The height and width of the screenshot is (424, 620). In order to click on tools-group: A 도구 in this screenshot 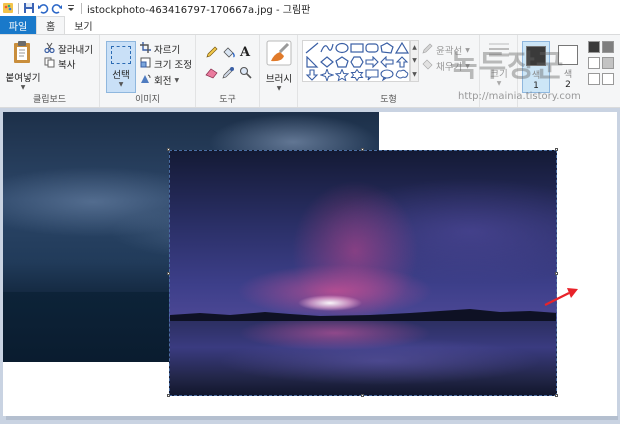, I will do `click(228, 71)`.